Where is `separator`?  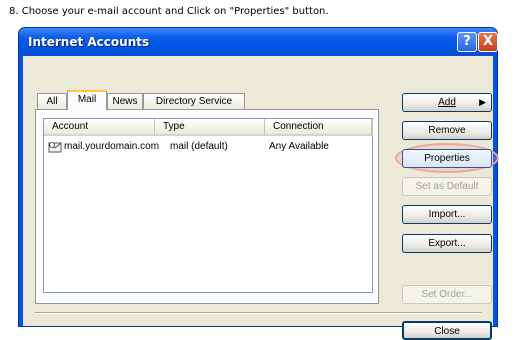 separator is located at coordinates (258, 313).